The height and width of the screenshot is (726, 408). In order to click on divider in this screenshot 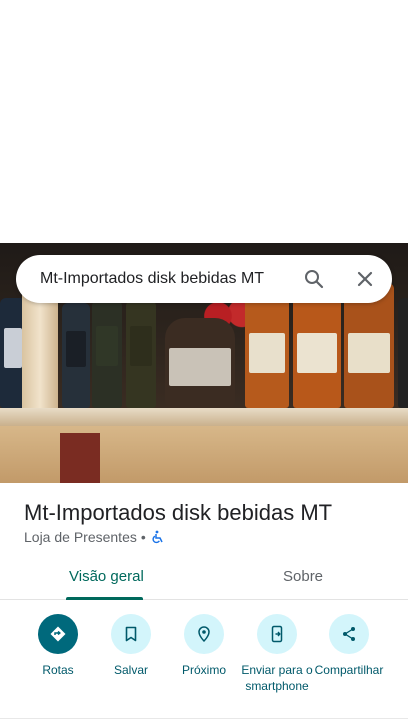, I will do `click(204, 718)`.